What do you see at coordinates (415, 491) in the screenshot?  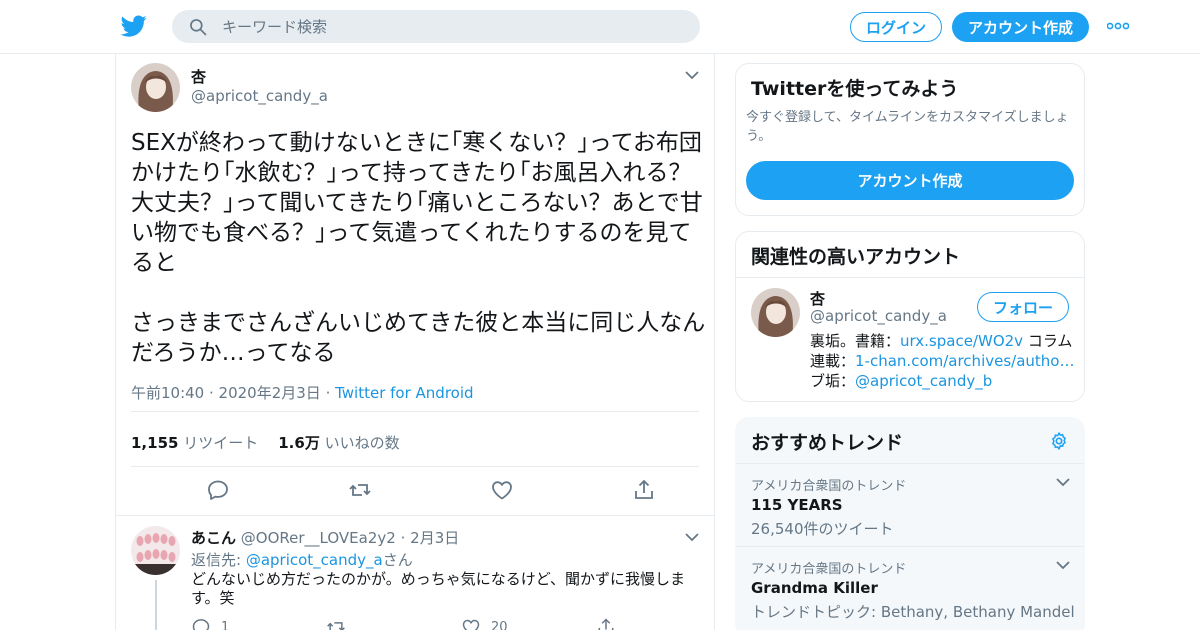 I see `tweet-actions` at bounding box center [415, 491].